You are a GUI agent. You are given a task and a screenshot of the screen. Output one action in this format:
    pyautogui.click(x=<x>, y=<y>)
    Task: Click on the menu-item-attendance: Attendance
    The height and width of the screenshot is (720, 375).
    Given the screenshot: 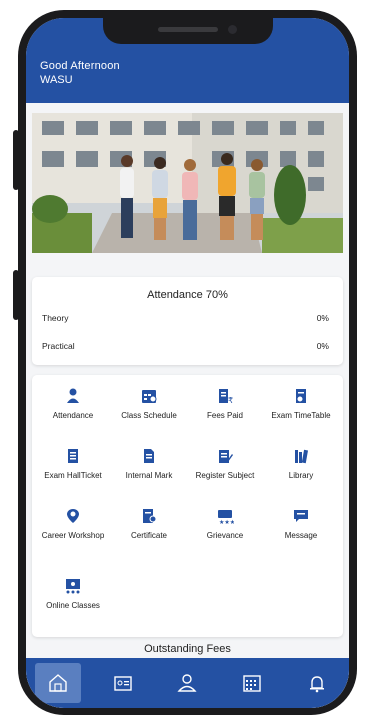 What is the action you would take?
    pyautogui.click(x=73, y=404)
    